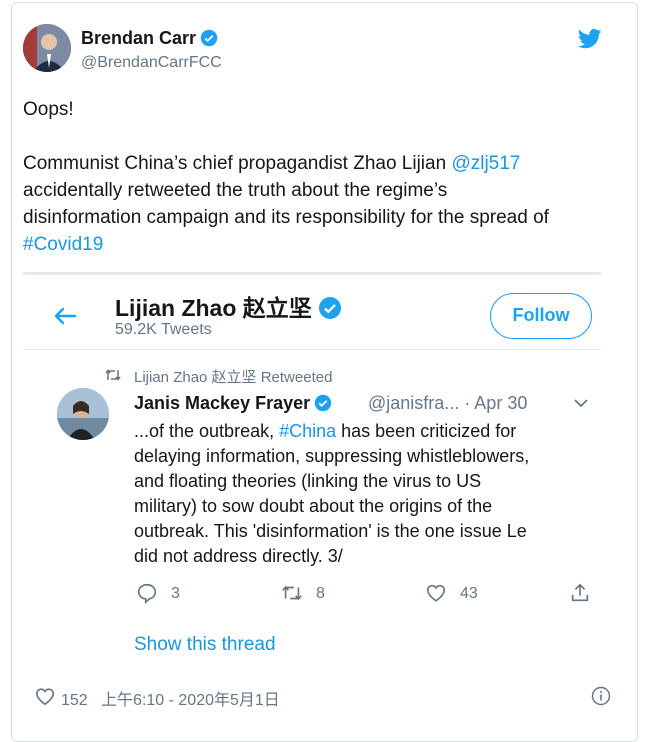  What do you see at coordinates (139, 38) in the screenshot?
I see `author-name-text: Brendan Carr` at bounding box center [139, 38].